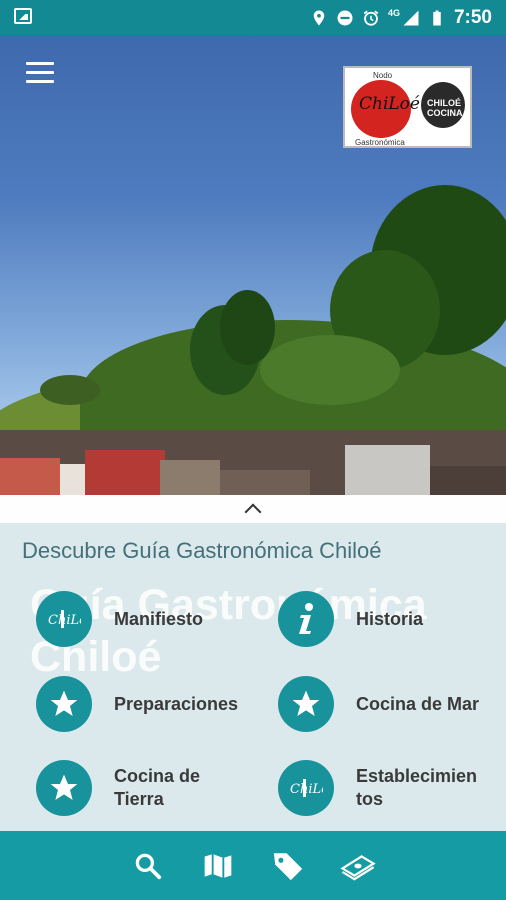 Image resolution: width=506 pixels, height=900 pixels. I want to click on status-bar: 4G 7:50, so click(253, 17).